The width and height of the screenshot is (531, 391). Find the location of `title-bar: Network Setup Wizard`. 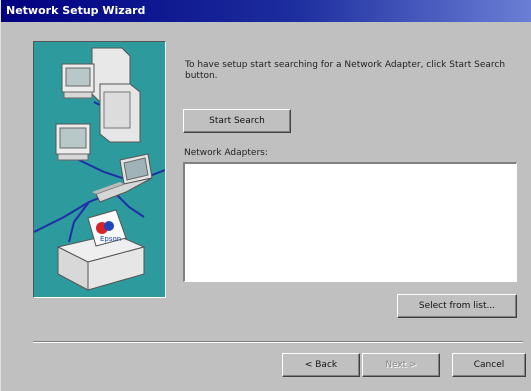

title-bar: Network Setup Wizard is located at coordinates (266, 11).